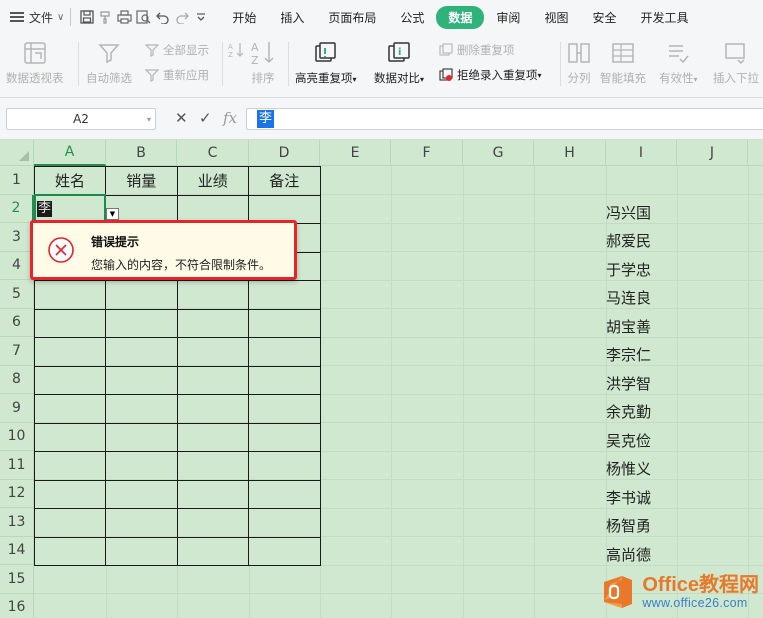 The image size is (763, 618). I want to click on tab-review: 审阅, so click(508, 17).